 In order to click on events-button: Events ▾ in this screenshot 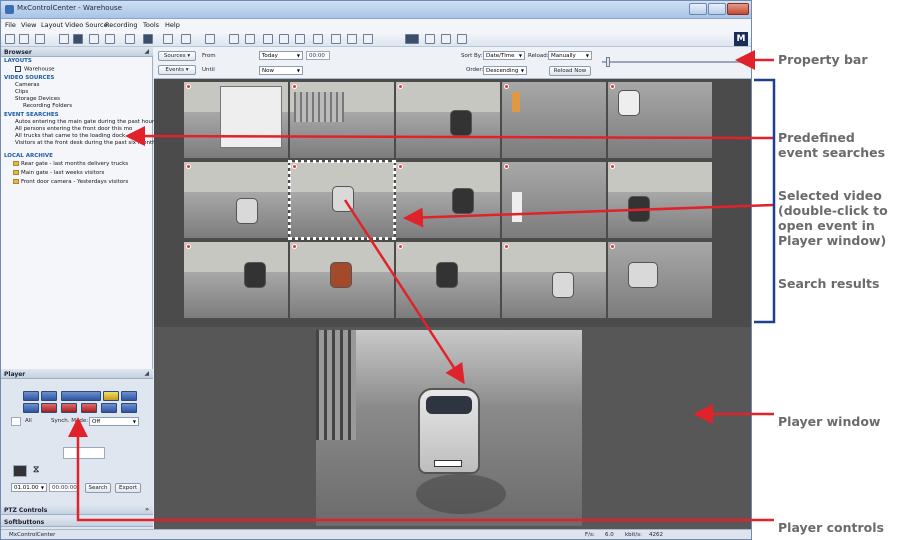, I will do `click(177, 70)`.